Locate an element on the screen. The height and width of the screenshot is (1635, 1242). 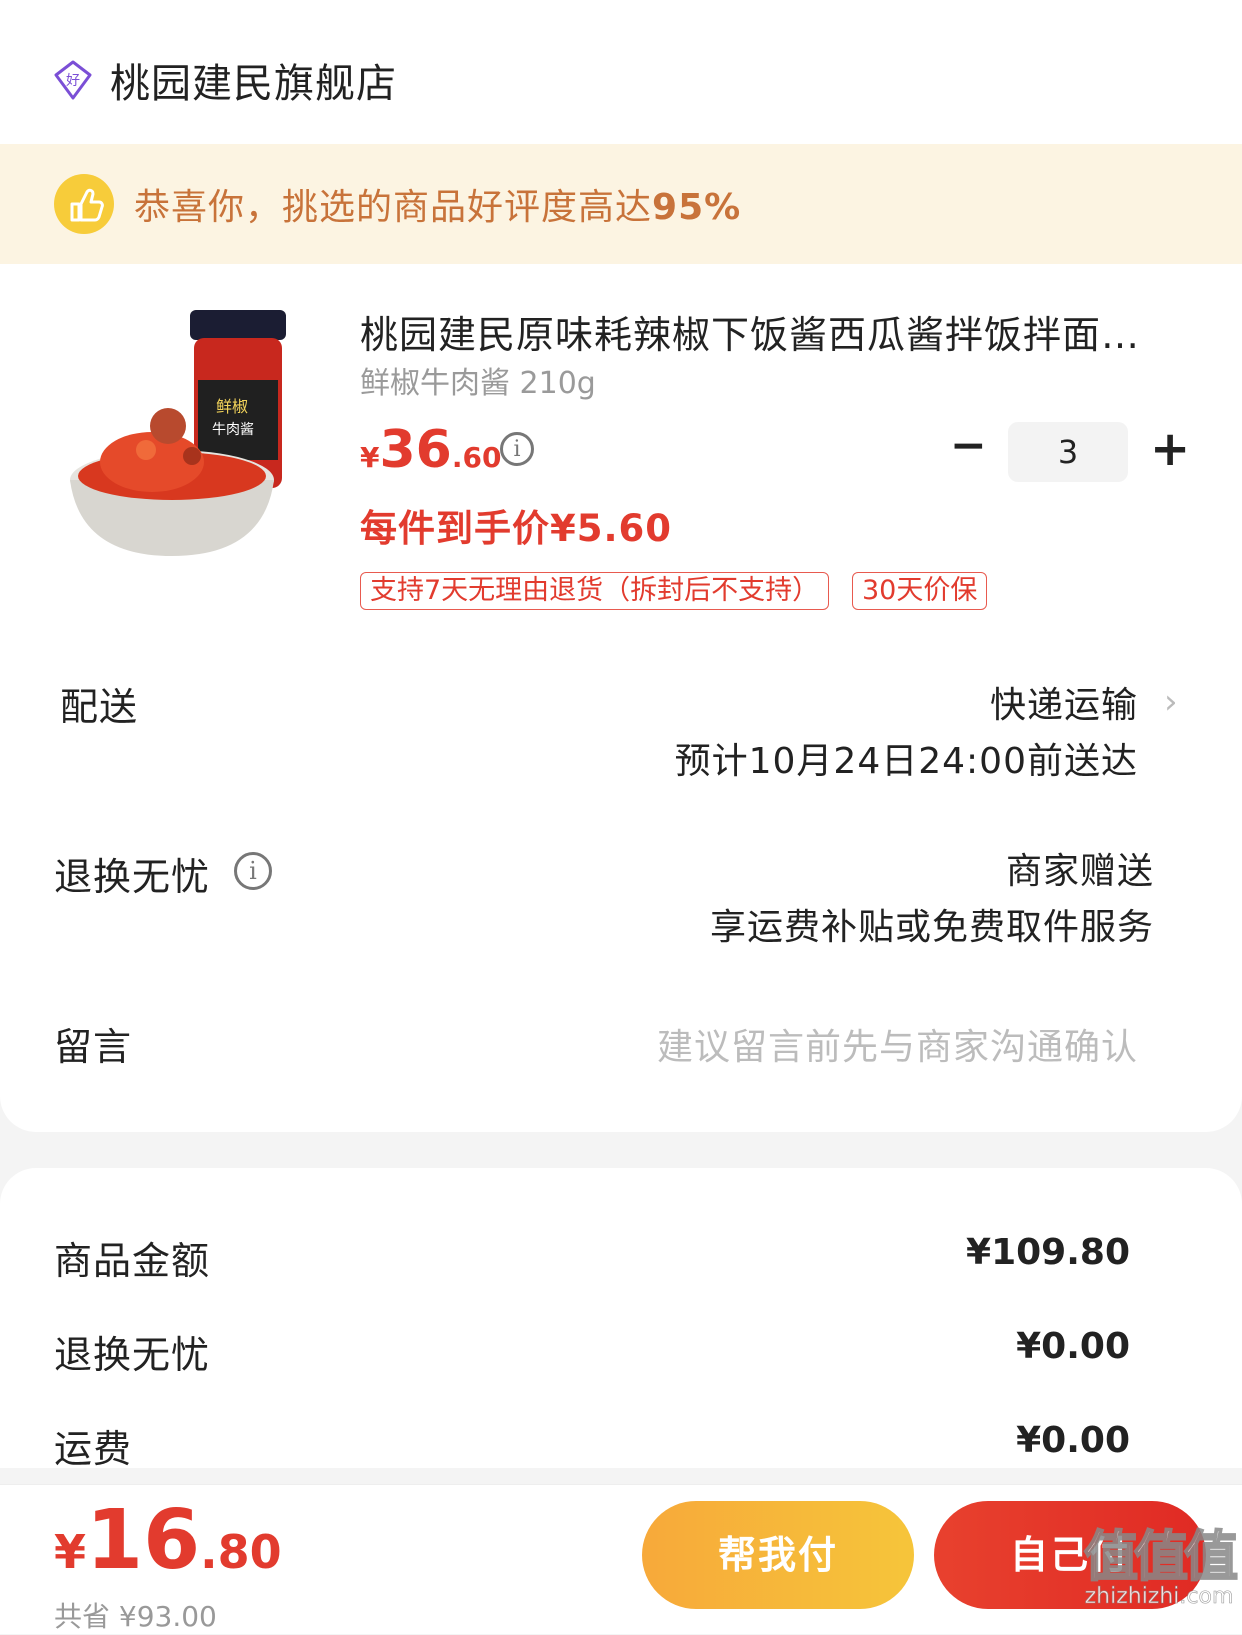
store-header: 好 桃园建民旗舰店 is located at coordinates (224, 80).